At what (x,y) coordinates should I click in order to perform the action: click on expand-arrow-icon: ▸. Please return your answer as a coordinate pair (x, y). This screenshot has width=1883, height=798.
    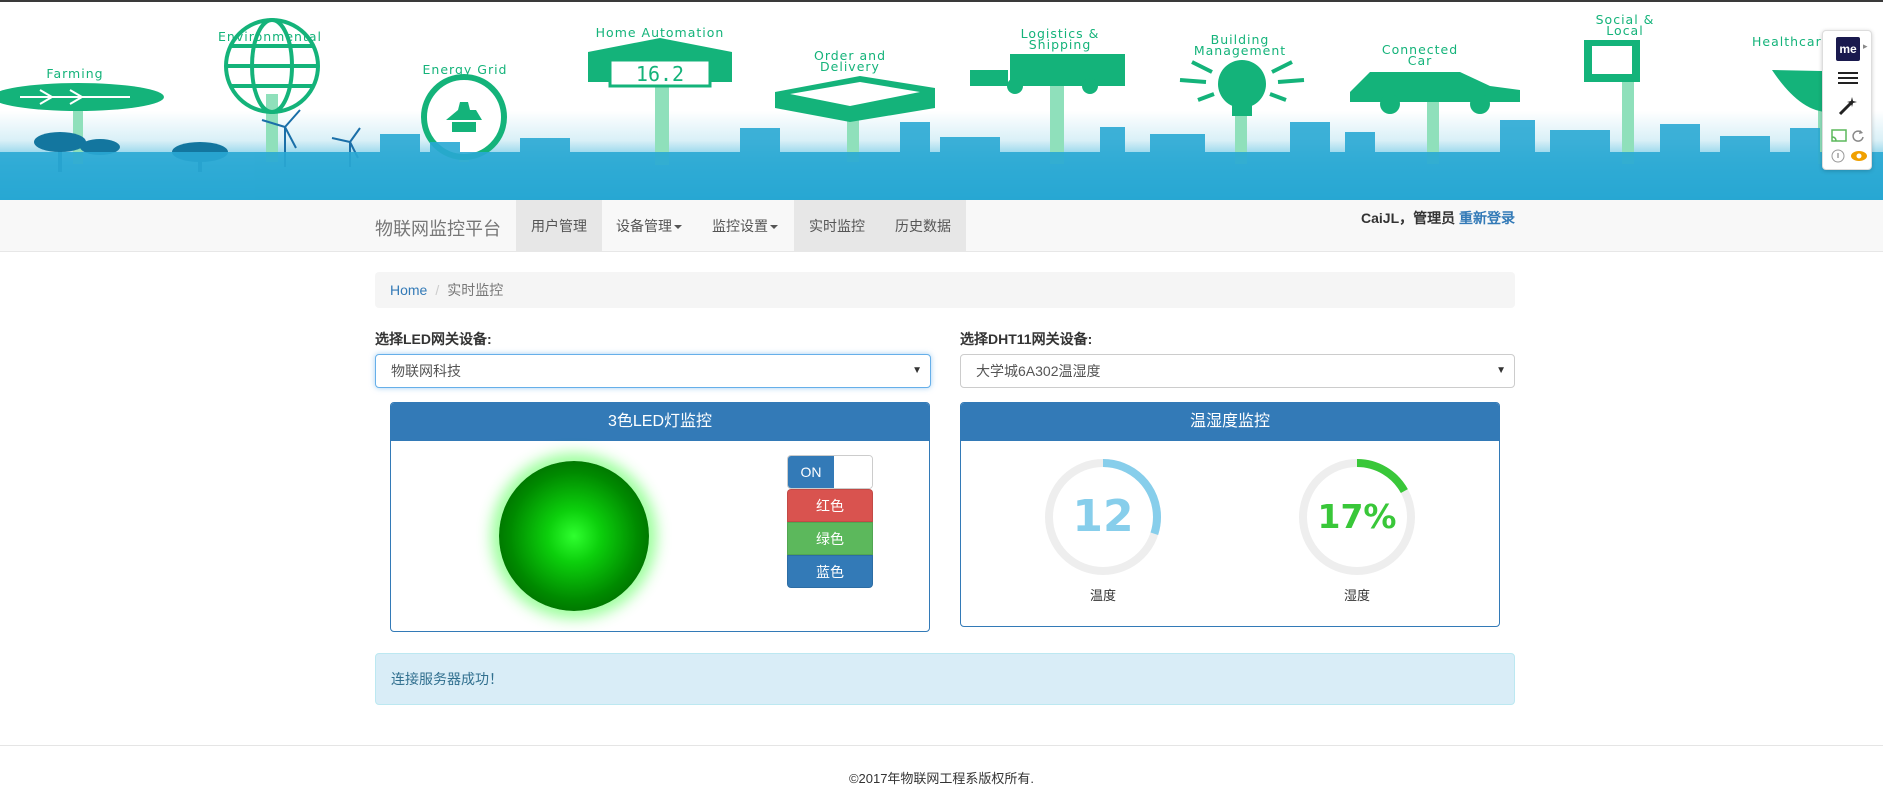
    Looking at the image, I should click on (1865, 46).